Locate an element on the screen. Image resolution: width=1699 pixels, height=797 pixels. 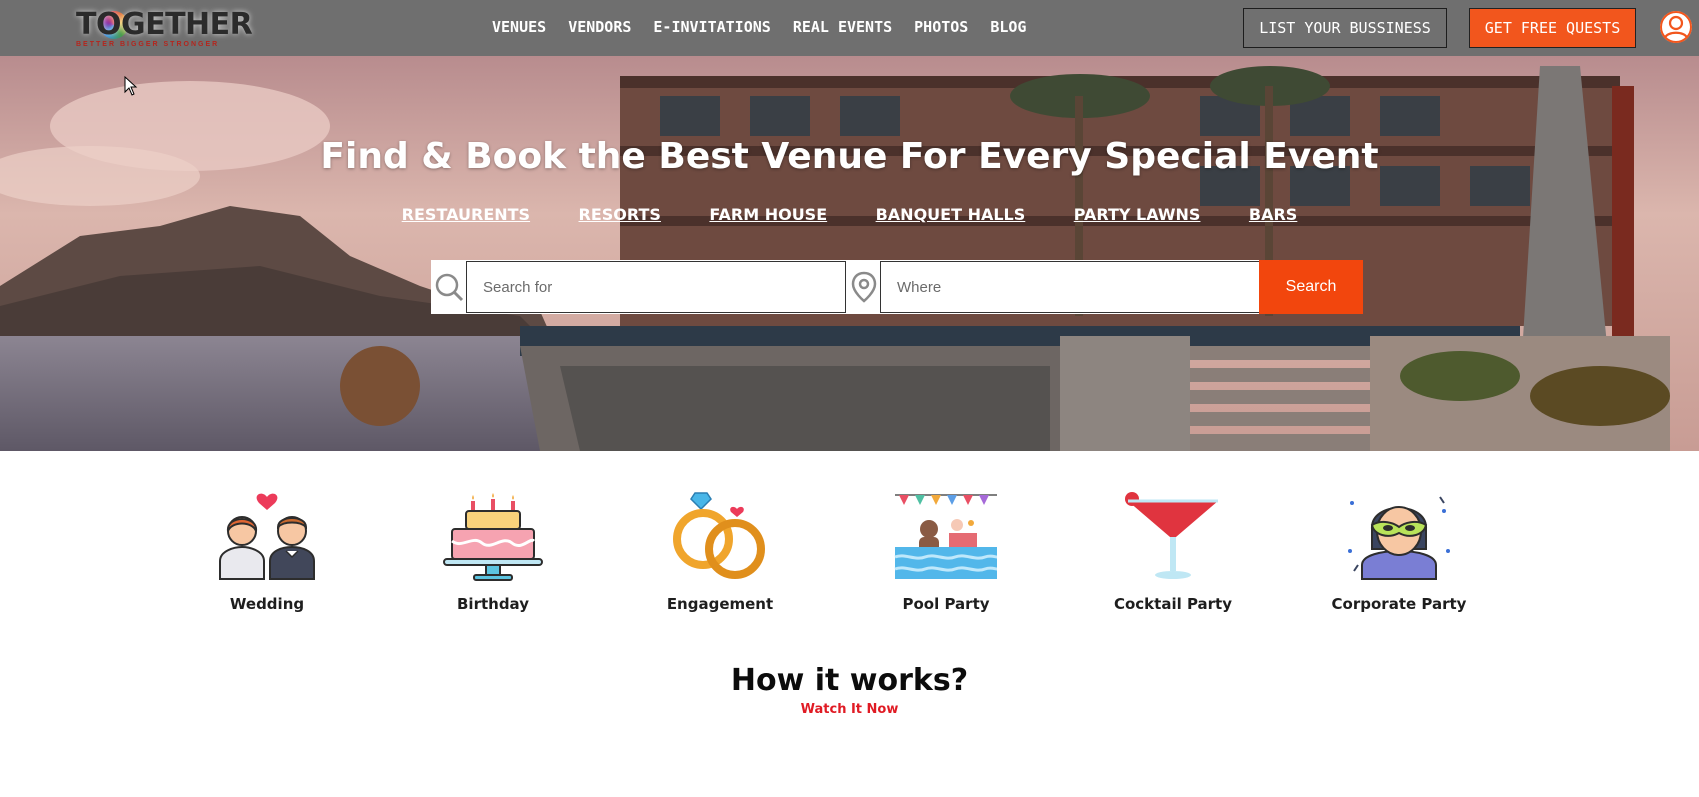
event-label: Engagement is located at coordinates (720, 604).